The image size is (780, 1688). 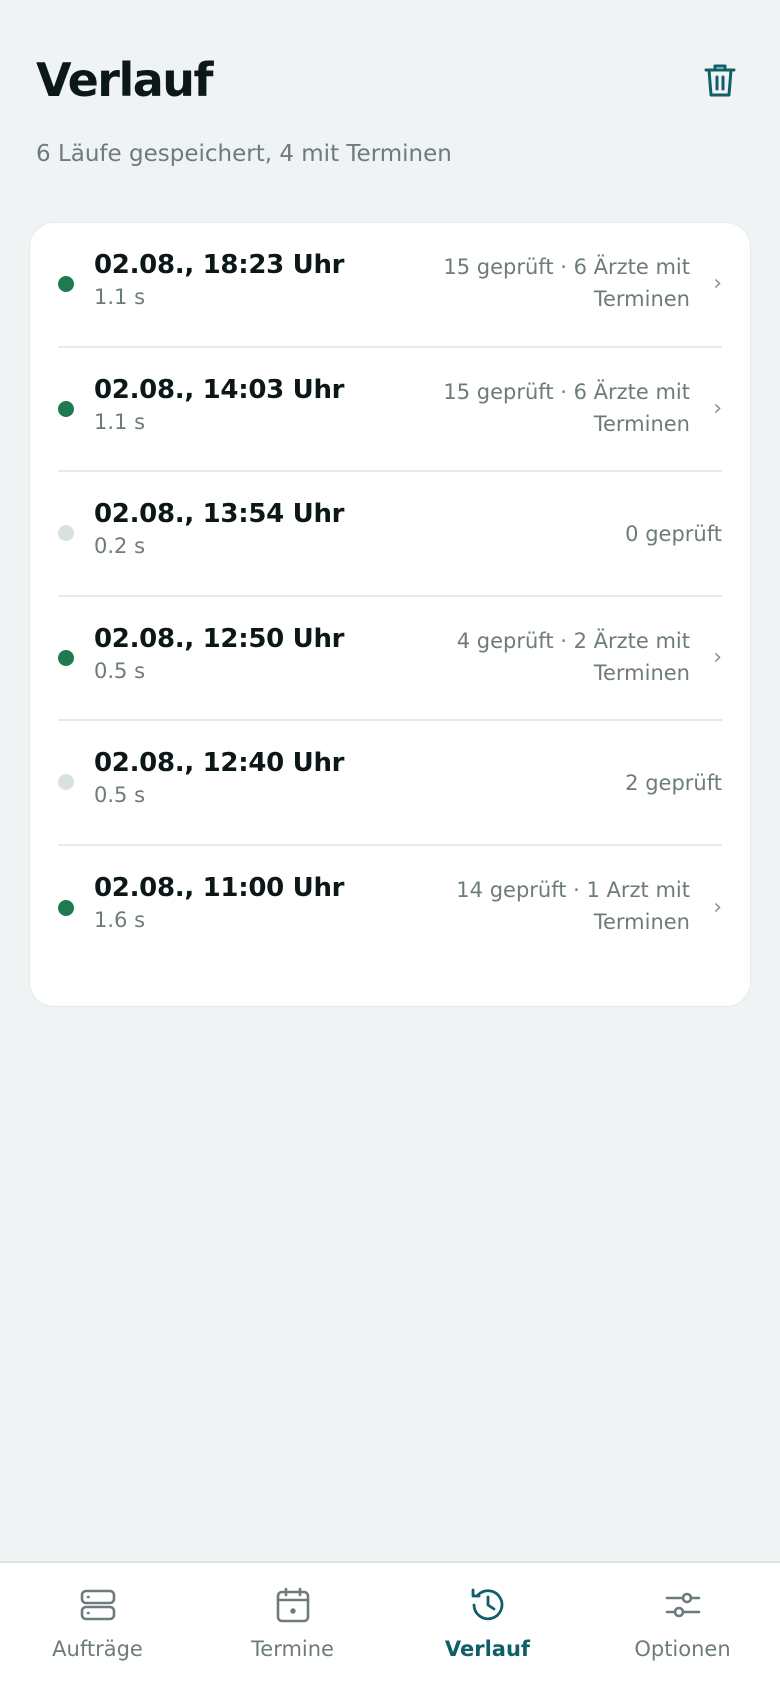 What do you see at coordinates (219, 887) in the screenshot?
I see `run-time: 02.08., 11:00 Uhr` at bounding box center [219, 887].